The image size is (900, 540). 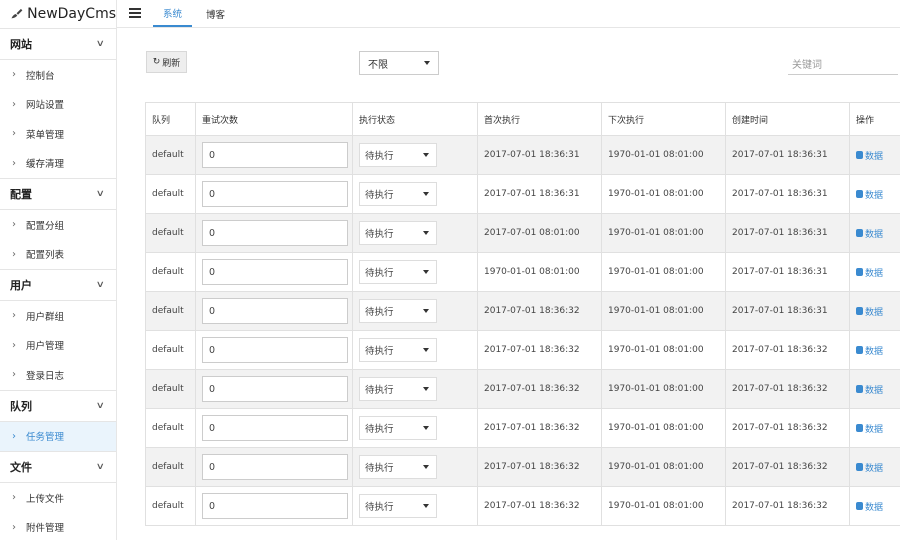 I want to click on sidebar-item: › 网站设置, so click(x=58, y=105).